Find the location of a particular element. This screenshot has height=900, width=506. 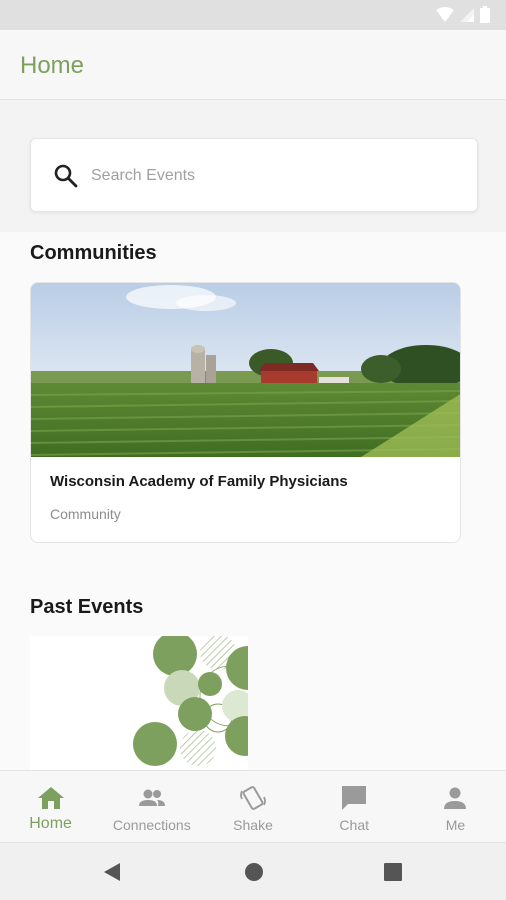

signal-icon is located at coordinates (467, 14).